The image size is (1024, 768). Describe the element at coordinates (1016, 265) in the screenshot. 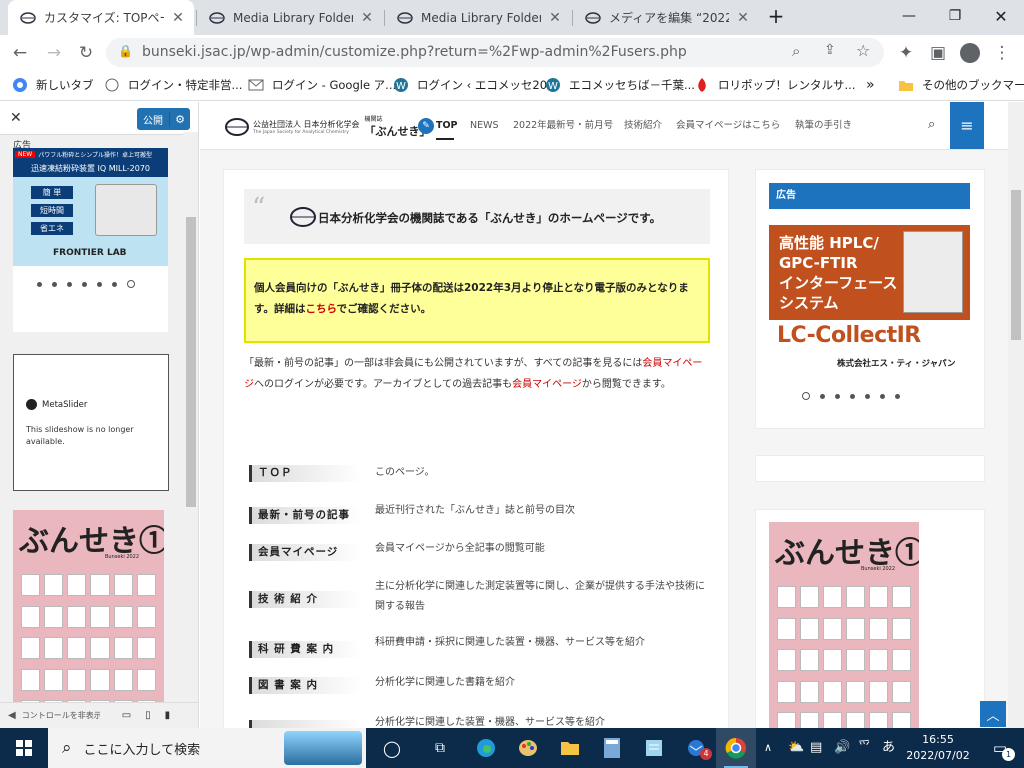

I see `preview-scroll-thumb` at that location.